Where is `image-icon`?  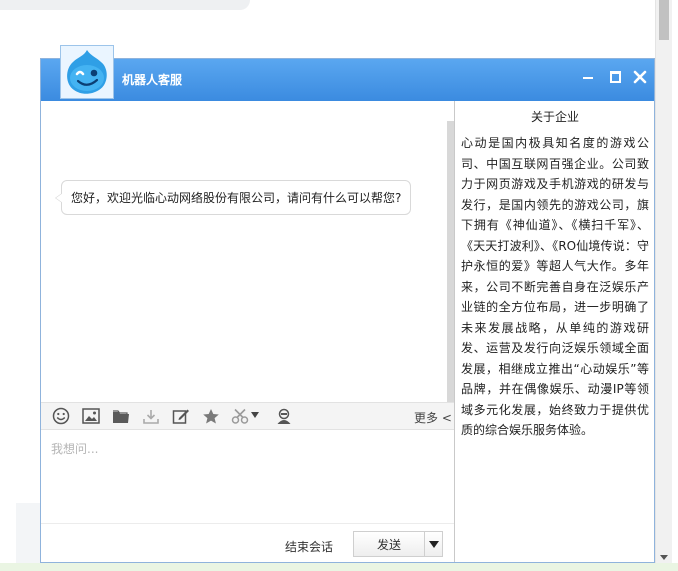
image-icon is located at coordinates (91, 416).